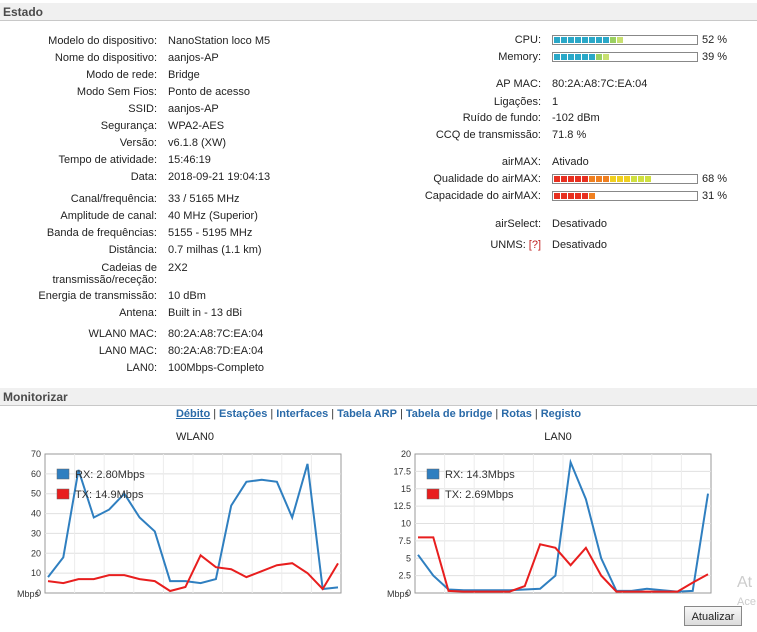  What do you see at coordinates (516, 414) in the screenshot?
I see `tab-5: Rotas` at bounding box center [516, 414].